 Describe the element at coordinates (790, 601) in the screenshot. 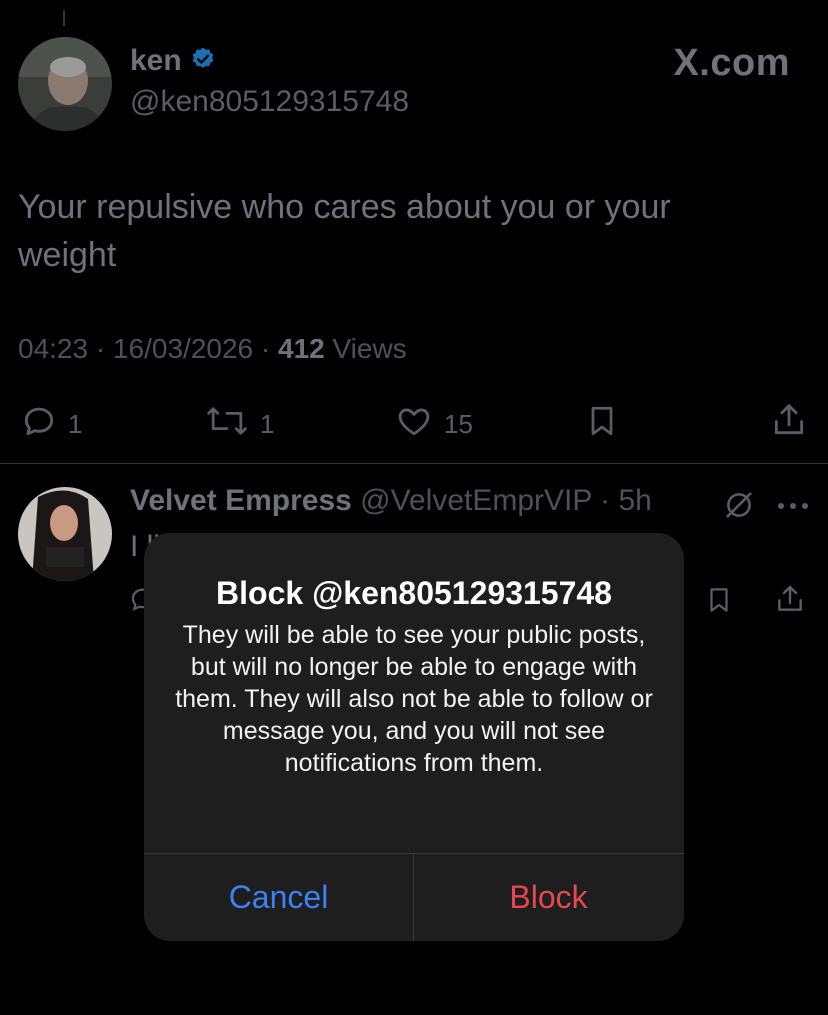

I see `reply-share-icon` at that location.